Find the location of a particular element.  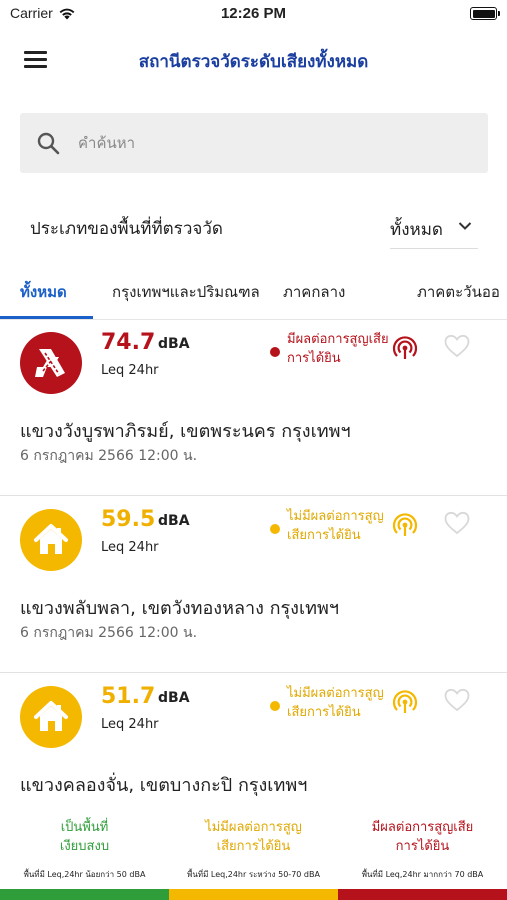

tab-bangkok: กรุงเทพฯและปริมณฑล is located at coordinates (186, 292).